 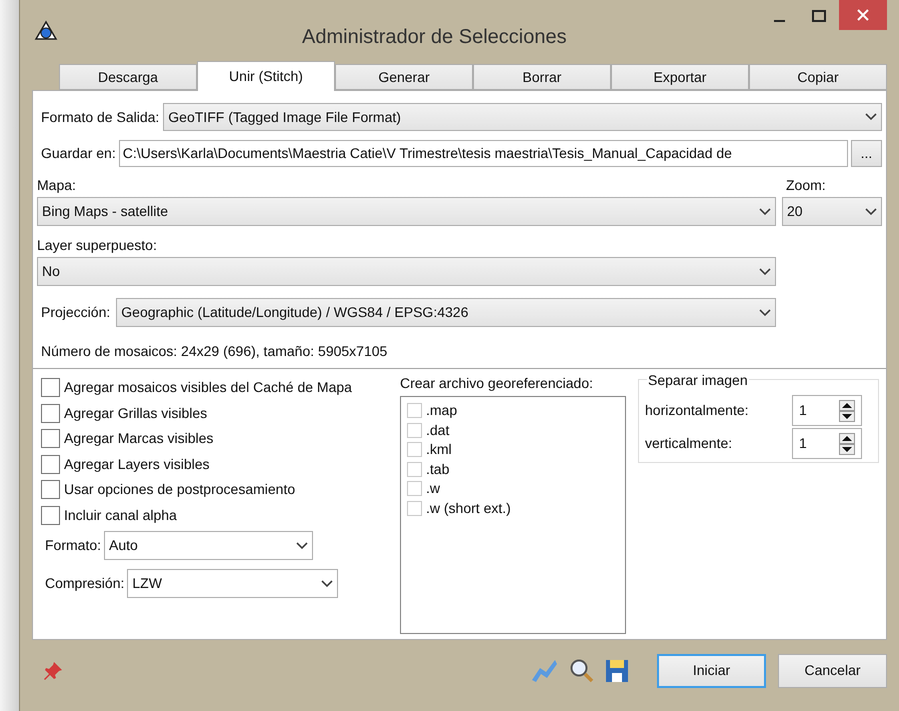 What do you see at coordinates (832, 211) in the screenshot?
I see `dropdown: 20` at bounding box center [832, 211].